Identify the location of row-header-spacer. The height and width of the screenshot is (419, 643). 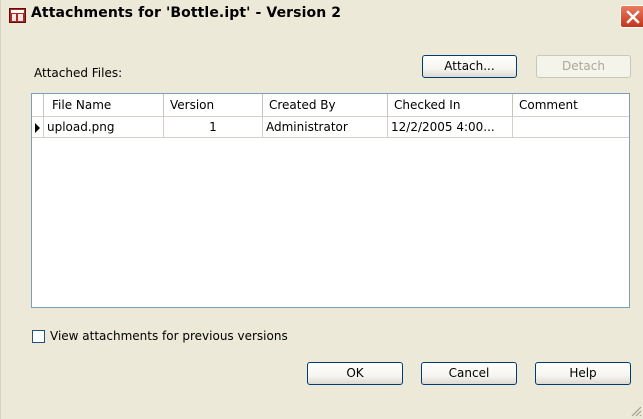
(38, 105).